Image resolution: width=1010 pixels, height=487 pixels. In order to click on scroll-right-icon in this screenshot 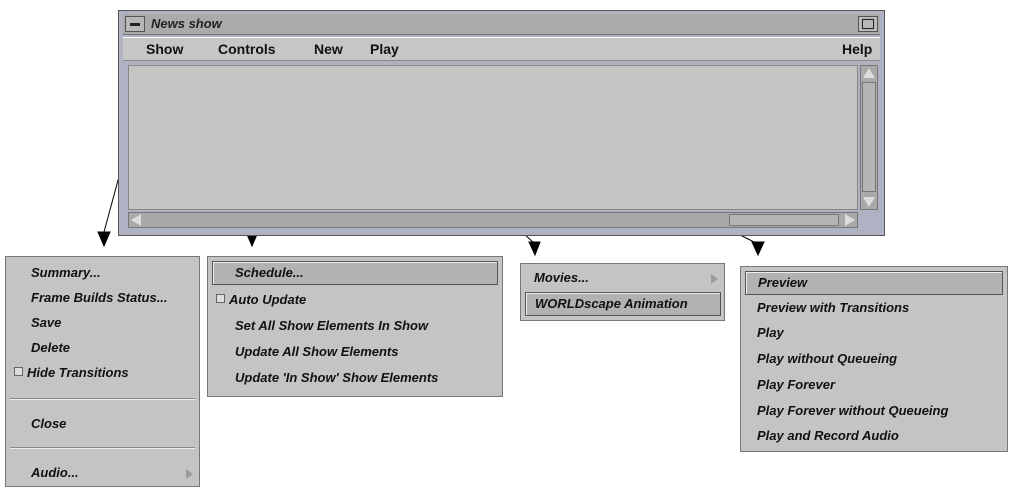, I will do `click(850, 220)`.